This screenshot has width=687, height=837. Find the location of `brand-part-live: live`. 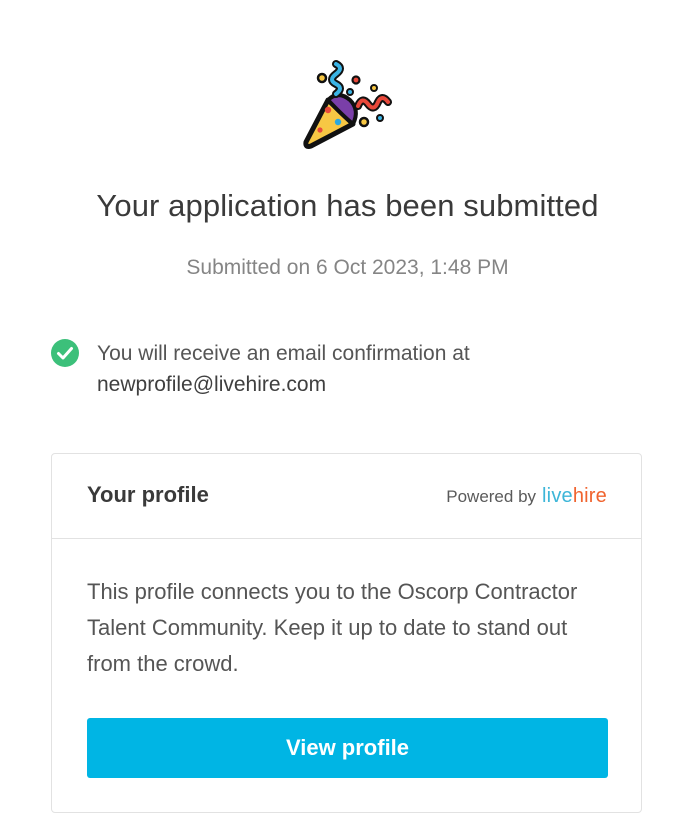

brand-part-live: live is located at coordinates (557, 496).